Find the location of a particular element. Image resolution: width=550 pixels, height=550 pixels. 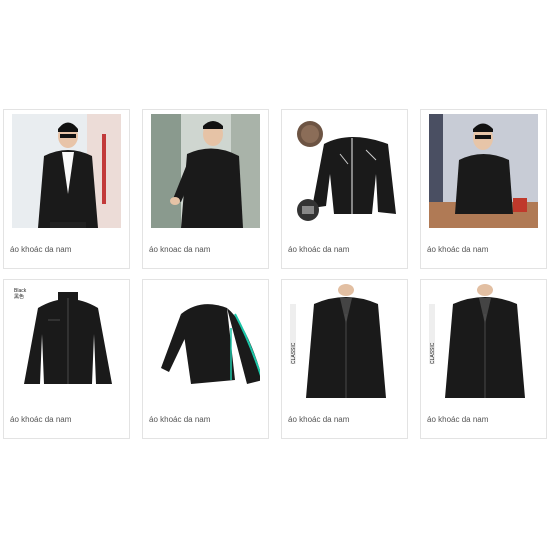

product-card: Black 黑色 áo khoác da nam is located at coordinates (66, 359).